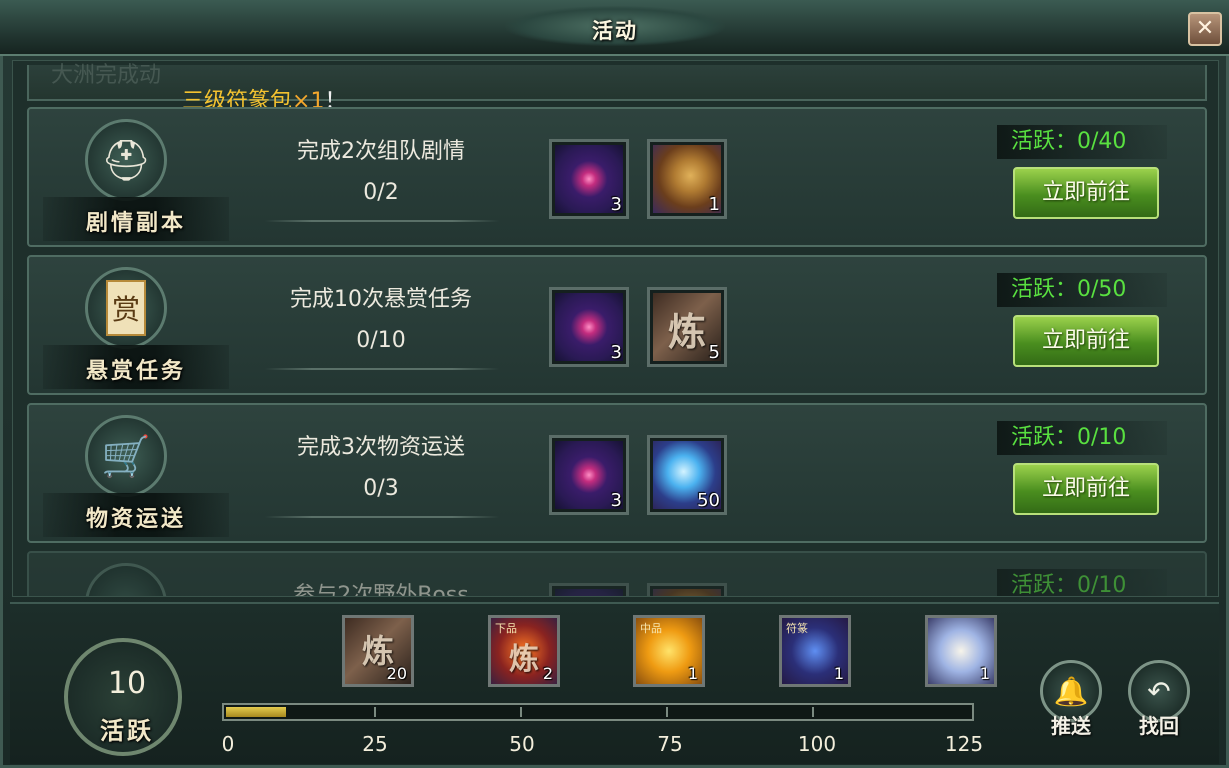 The height and width of the screenshot is (768, 1229). Describe the element at coordinates (378, 651) in the screenshot. I see `liveness-reward: 炼 20` at that location.